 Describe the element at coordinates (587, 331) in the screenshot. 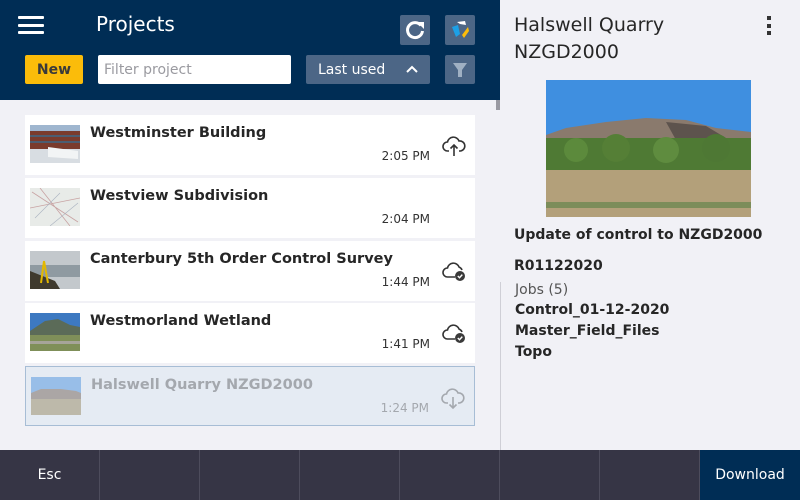

I see `job-item: Master_Field_Files` at that location.